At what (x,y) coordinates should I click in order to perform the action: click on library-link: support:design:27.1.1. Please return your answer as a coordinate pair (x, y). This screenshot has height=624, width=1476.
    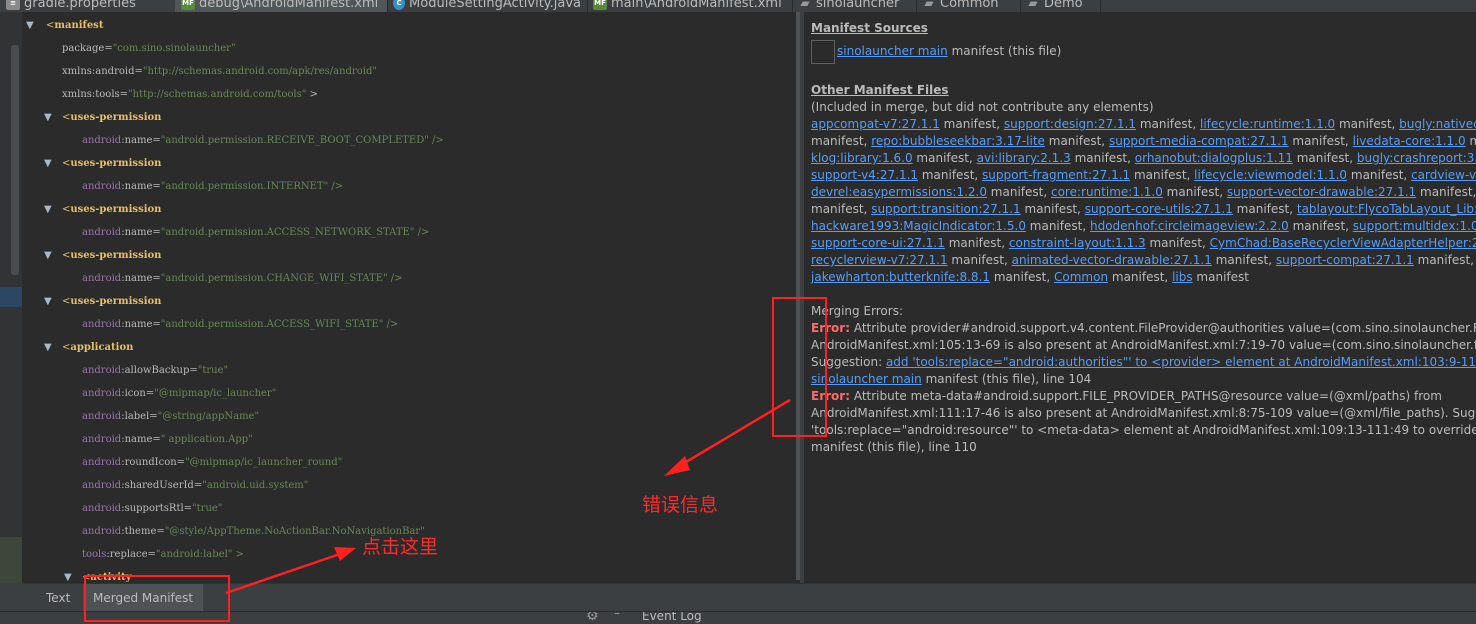
    Looking at the image, I should click on (1070, 124).